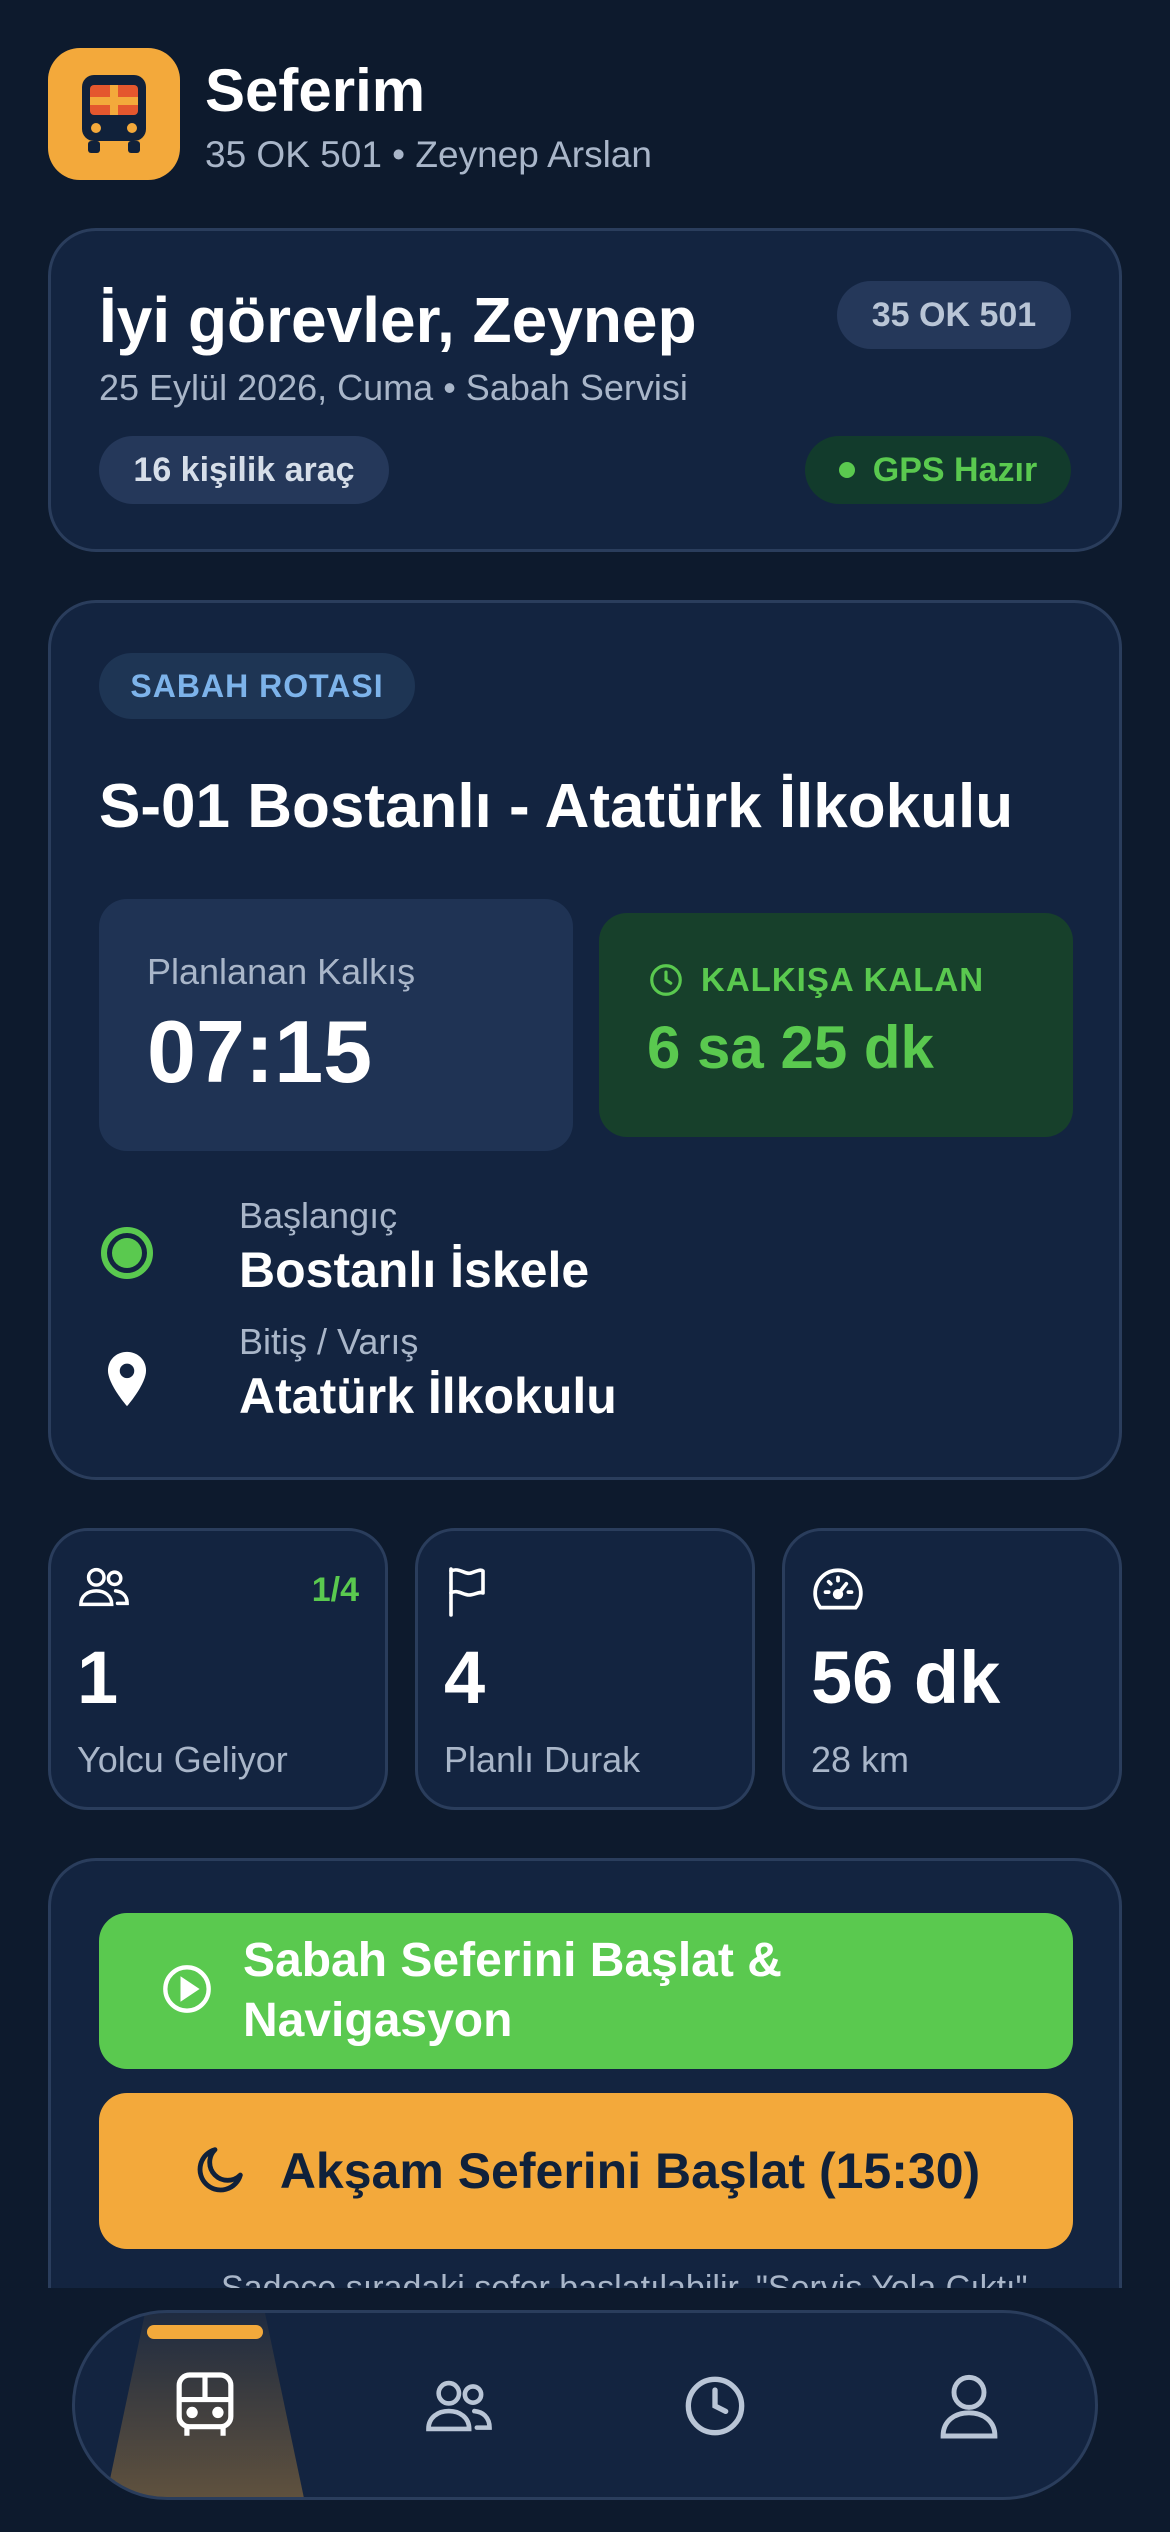 Image resolution: width=1170 pixels, height=2532 pixels. I want to click on start-label: Başlangıç, so click(318, 1215).